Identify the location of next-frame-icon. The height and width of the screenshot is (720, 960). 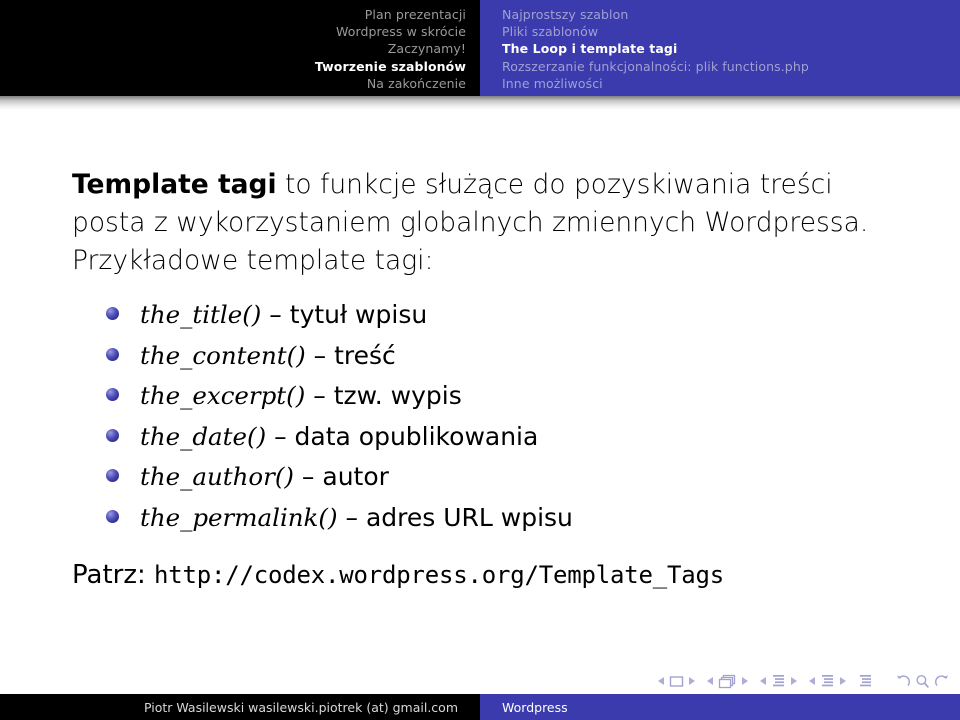
(745, 681).